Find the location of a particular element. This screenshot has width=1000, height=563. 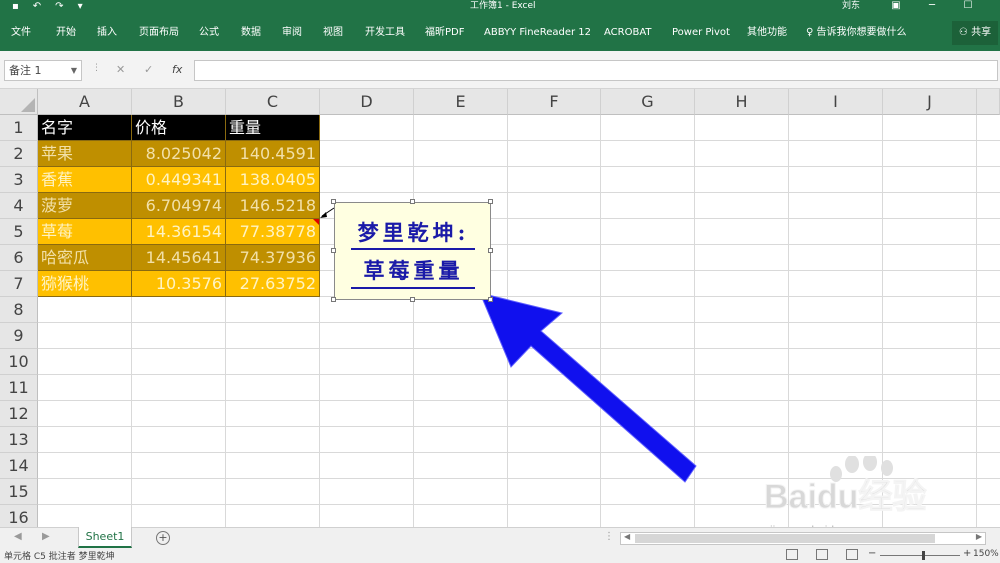

data-cell: 146.5218 is located at coordinates (273, 206).